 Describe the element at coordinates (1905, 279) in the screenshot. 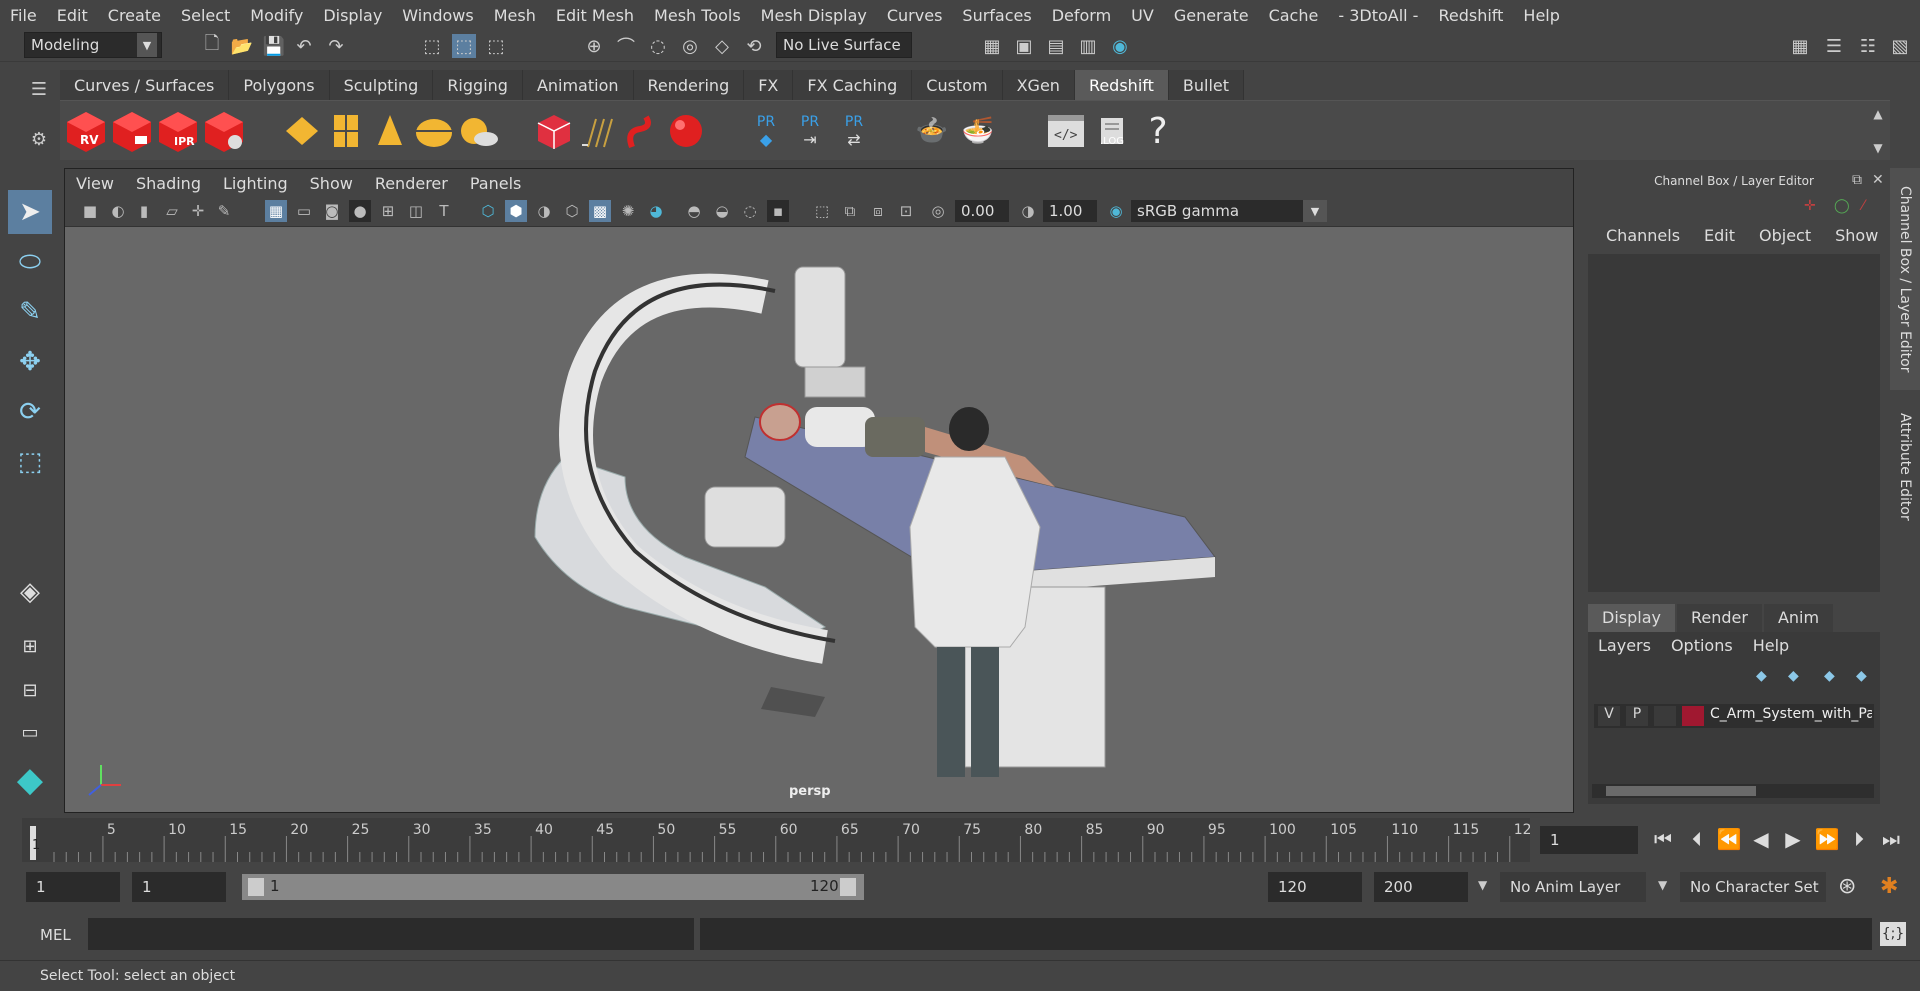

I see `side-tab-channel-box: Channel Box / Layer Editor` at that location.